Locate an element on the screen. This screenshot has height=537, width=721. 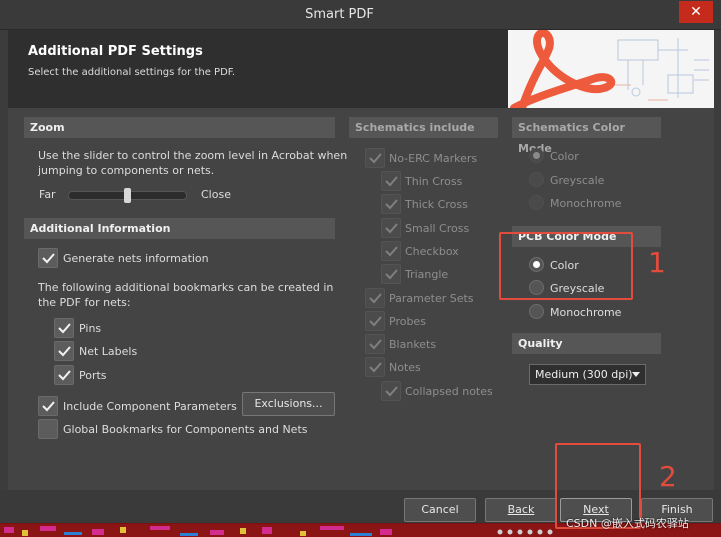
schematics-color-label: Color is located at coordinates (564, 156).